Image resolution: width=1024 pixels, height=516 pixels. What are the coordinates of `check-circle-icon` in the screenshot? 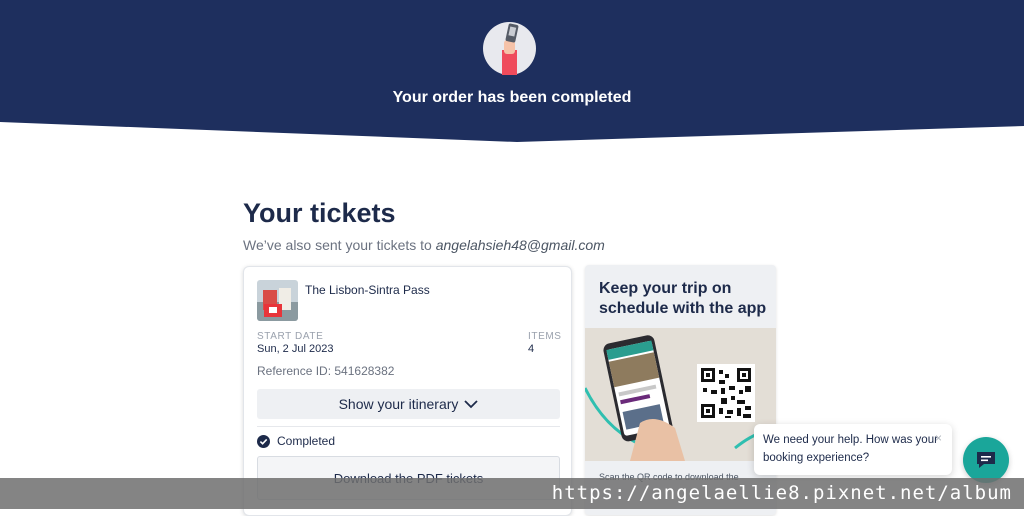 It's located at (263, 441).